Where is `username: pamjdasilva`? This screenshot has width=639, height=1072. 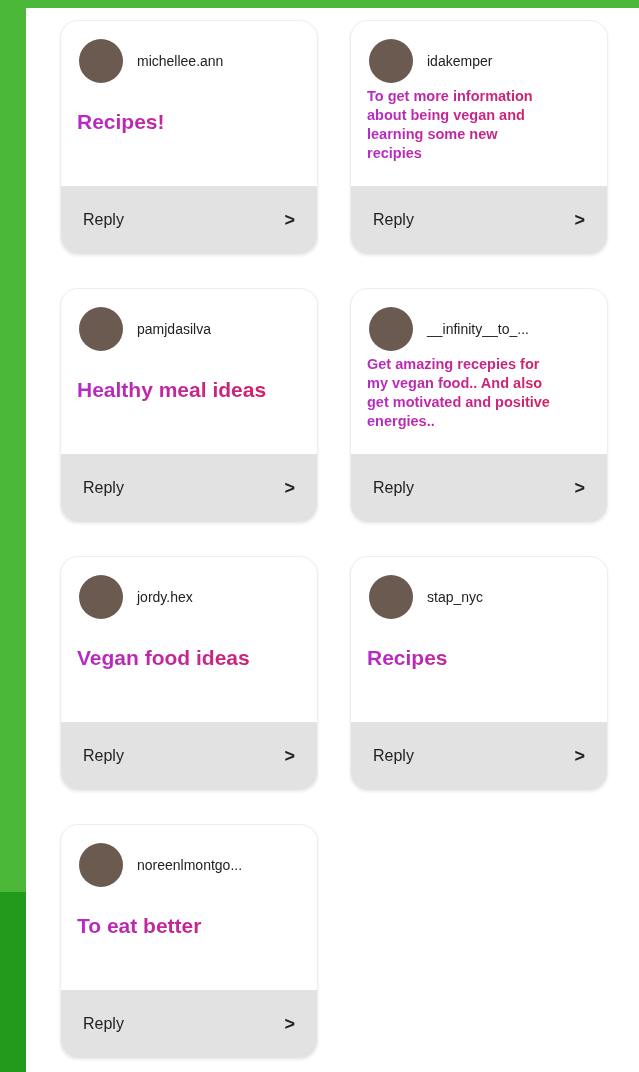 username: pamjdasilva is located at coordinates (174, 329).